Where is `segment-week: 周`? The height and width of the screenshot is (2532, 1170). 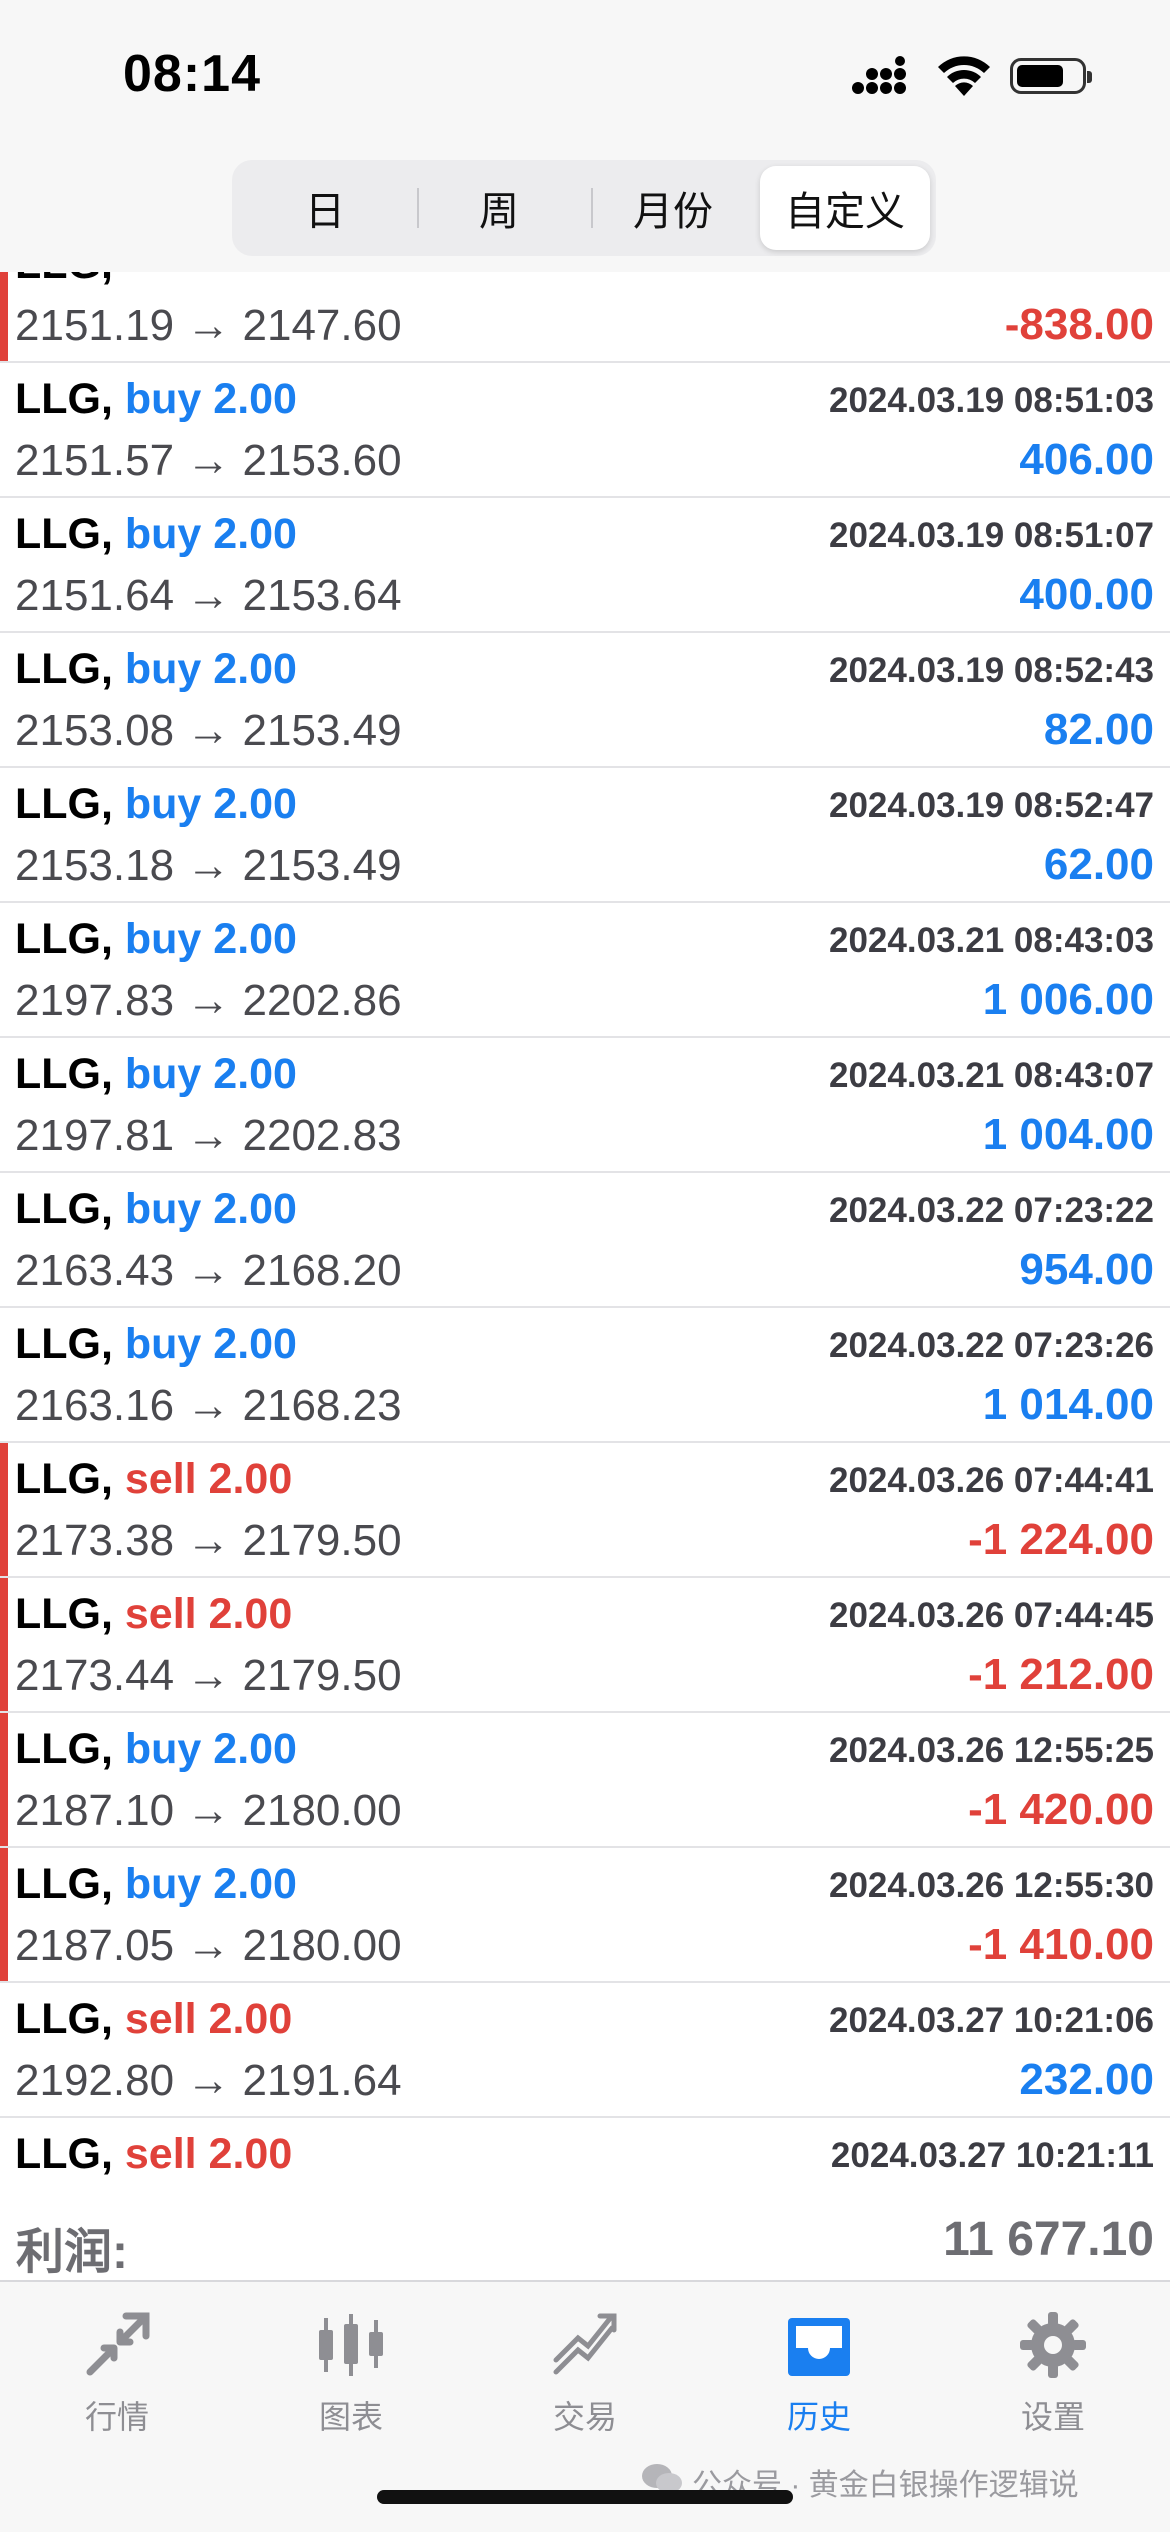 segment-week: 周 is located at coordinates (499, 208).